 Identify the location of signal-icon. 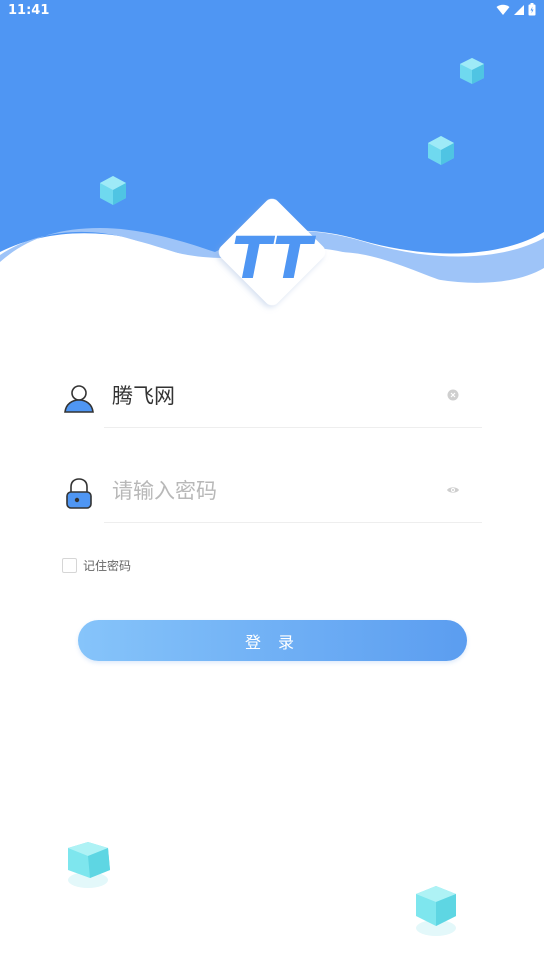
(519, 9).